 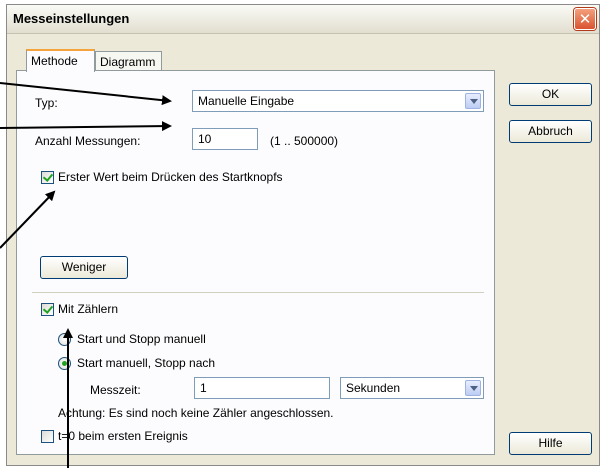 I want to click on erster-wert-checkbox, so click(x=47, y=177).